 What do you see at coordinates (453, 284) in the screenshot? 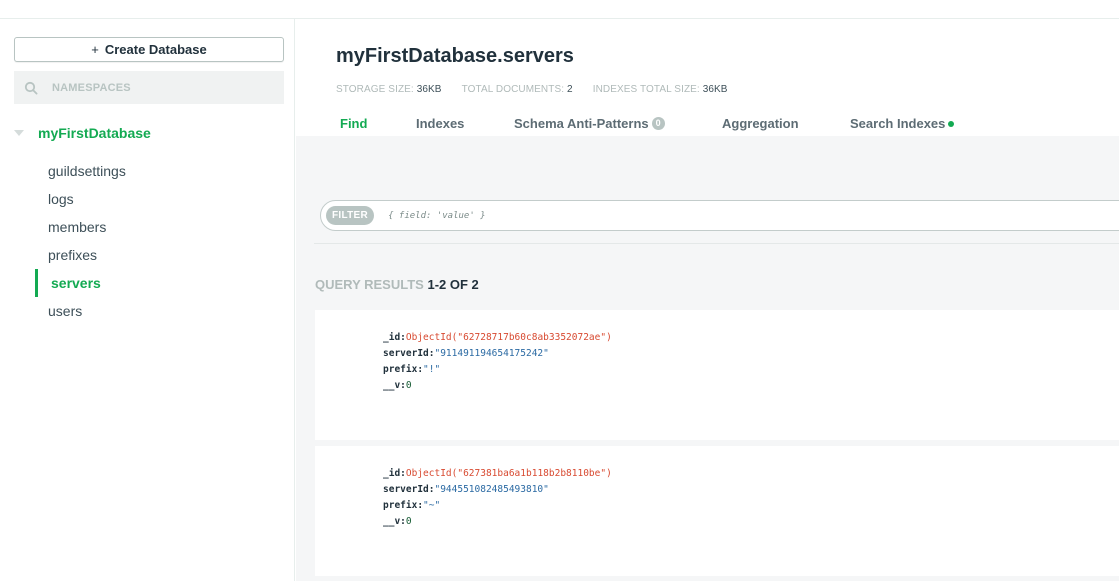
I see `query-results-range: 1-2 OF 2` at bounding box center [453, 284].